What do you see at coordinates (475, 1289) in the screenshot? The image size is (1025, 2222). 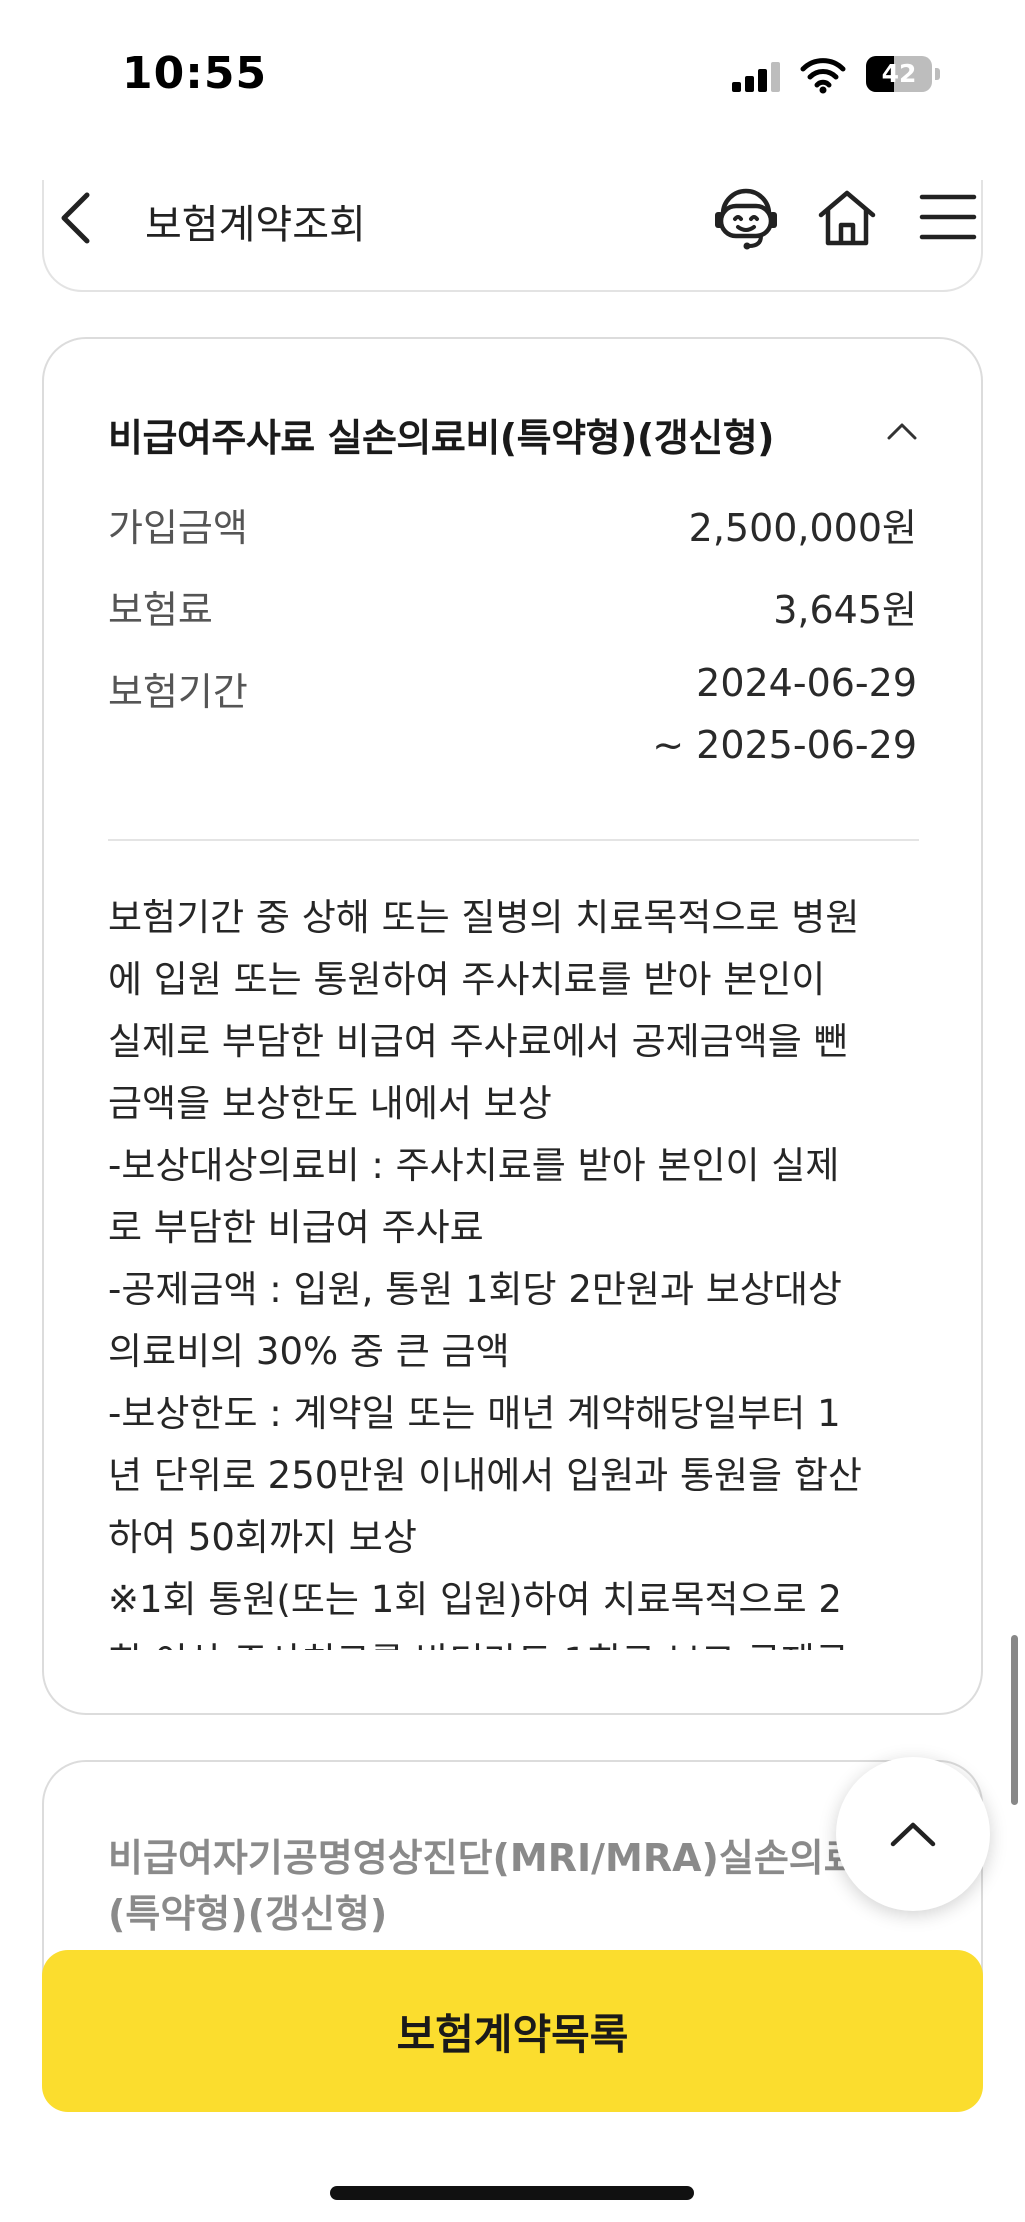 I see `description-line: -공제금액 : 입원, 통원 1회당 2만원과 보상대상` at bounding box center [475, 1289].